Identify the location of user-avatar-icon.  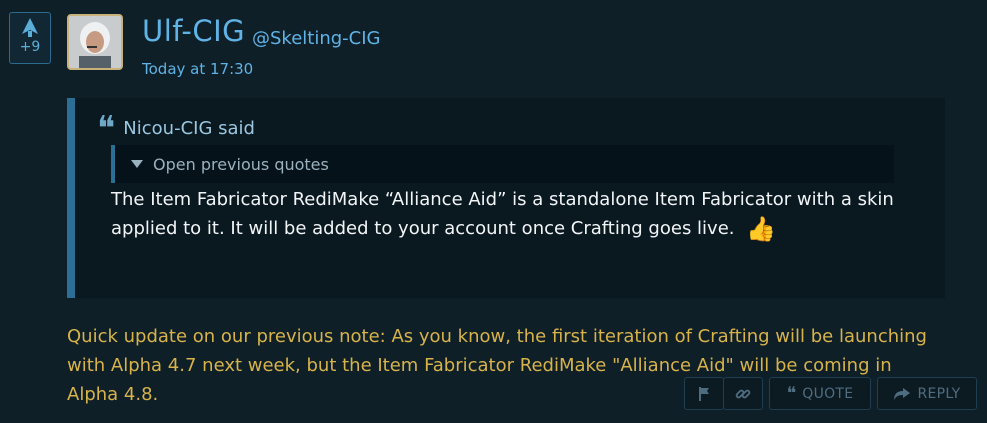
(95, 42).